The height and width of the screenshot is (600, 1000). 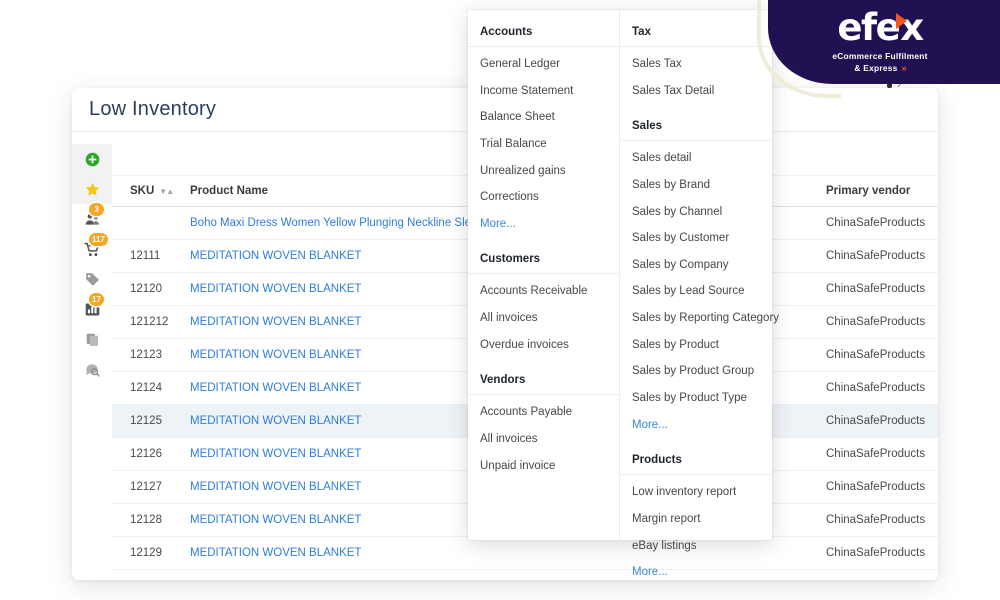 I want to click on rail-item-reports: 17, so click(x=92, y=308).